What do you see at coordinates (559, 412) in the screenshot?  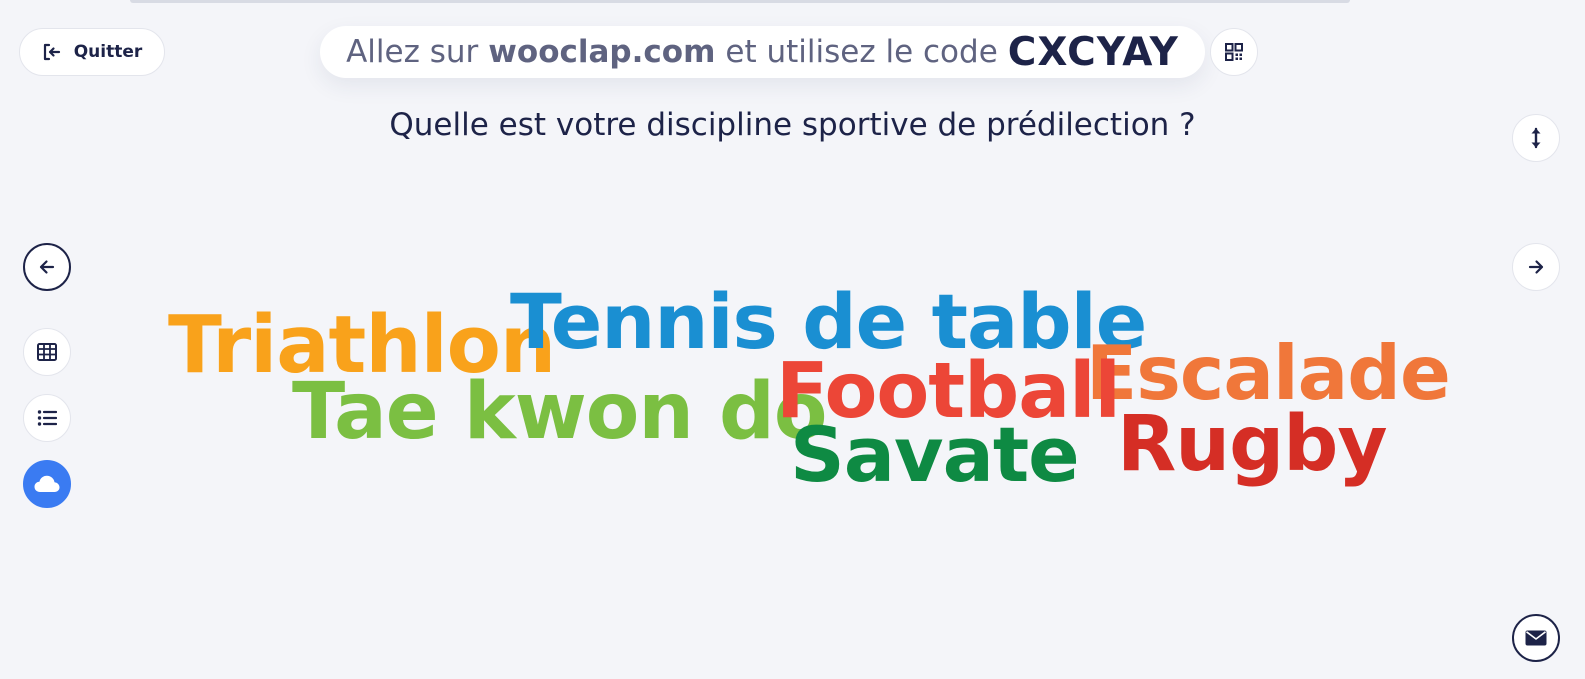 I see `word-cloud-entry: Tae kwon do` at bounding box center [559, 412].